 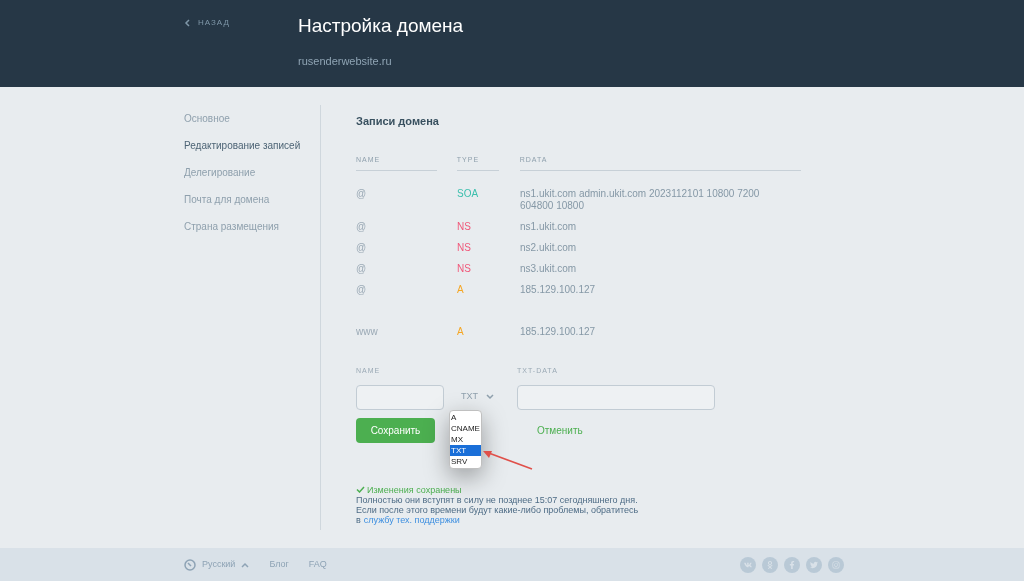 What do you see at coordinates (252, 172) in the screenshot?
I see `sidebar-item: Делегирование` at bounding box center [252, 172].